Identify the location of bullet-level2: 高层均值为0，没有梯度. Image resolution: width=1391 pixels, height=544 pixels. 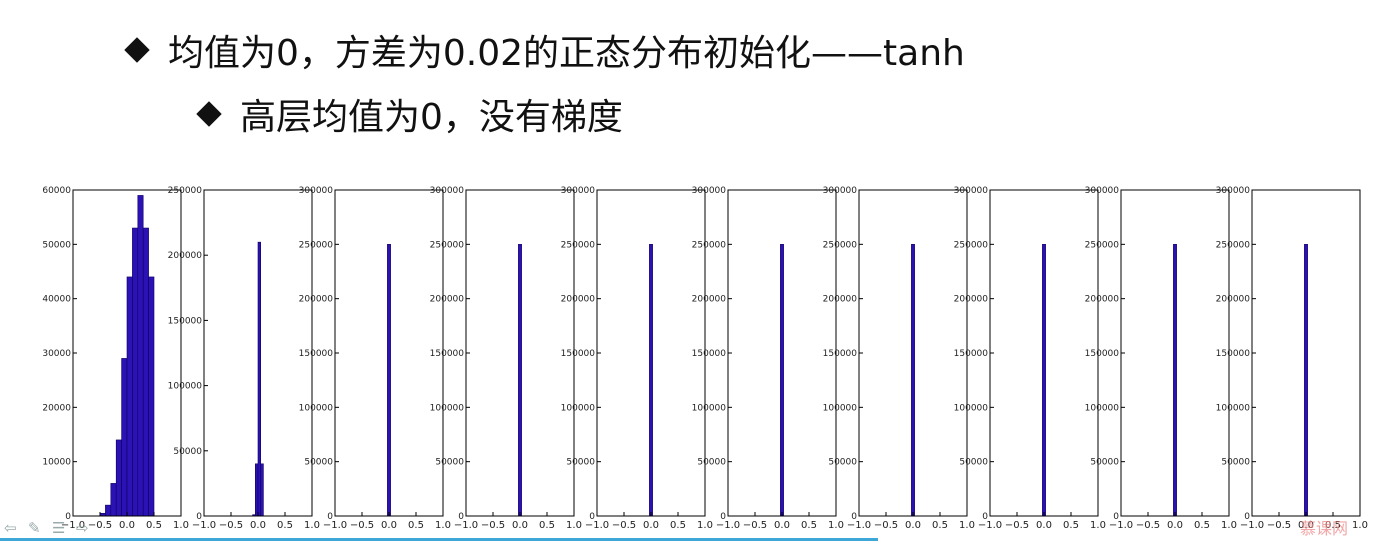
(409, 114).